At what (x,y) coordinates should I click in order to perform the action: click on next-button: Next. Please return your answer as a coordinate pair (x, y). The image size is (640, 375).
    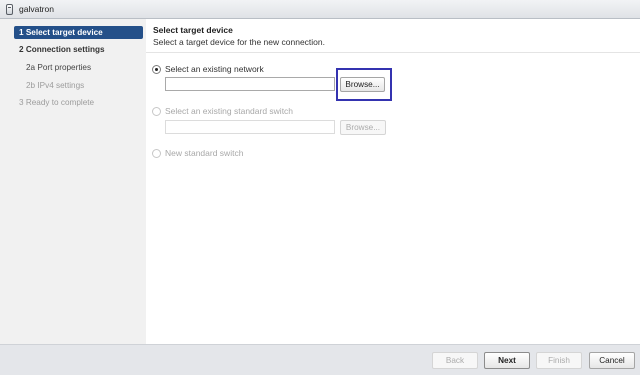
    Looking at the image, I should click on (507, 360).